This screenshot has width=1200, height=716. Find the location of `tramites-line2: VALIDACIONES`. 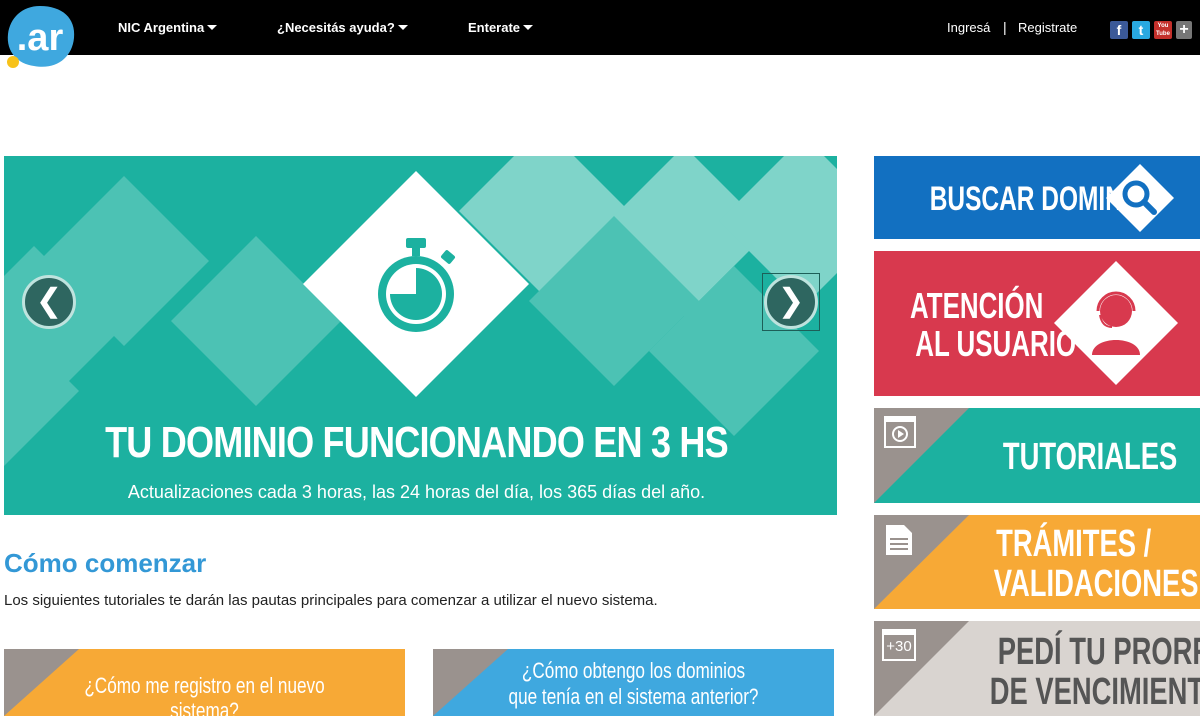

tramites-line2: VALIDACIONES is located at coordinates (1096, 583).